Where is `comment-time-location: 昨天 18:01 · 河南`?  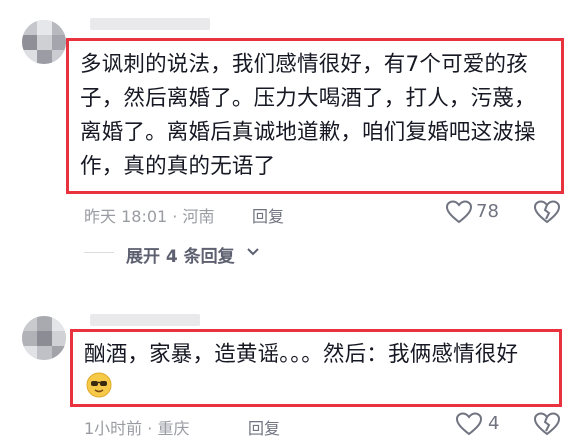 comment-time-location: 昨天 18:01 · 河南 is located at coordinates (149, 216).